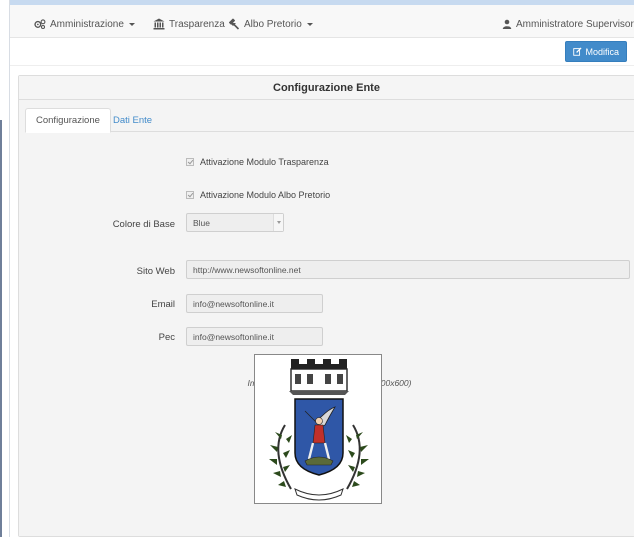  I want to click on modifica-button: Modifica, so click(596, 51).